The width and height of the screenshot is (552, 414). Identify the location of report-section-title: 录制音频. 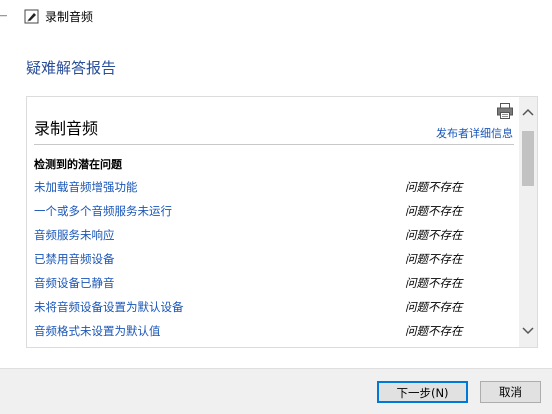
(66, 128).